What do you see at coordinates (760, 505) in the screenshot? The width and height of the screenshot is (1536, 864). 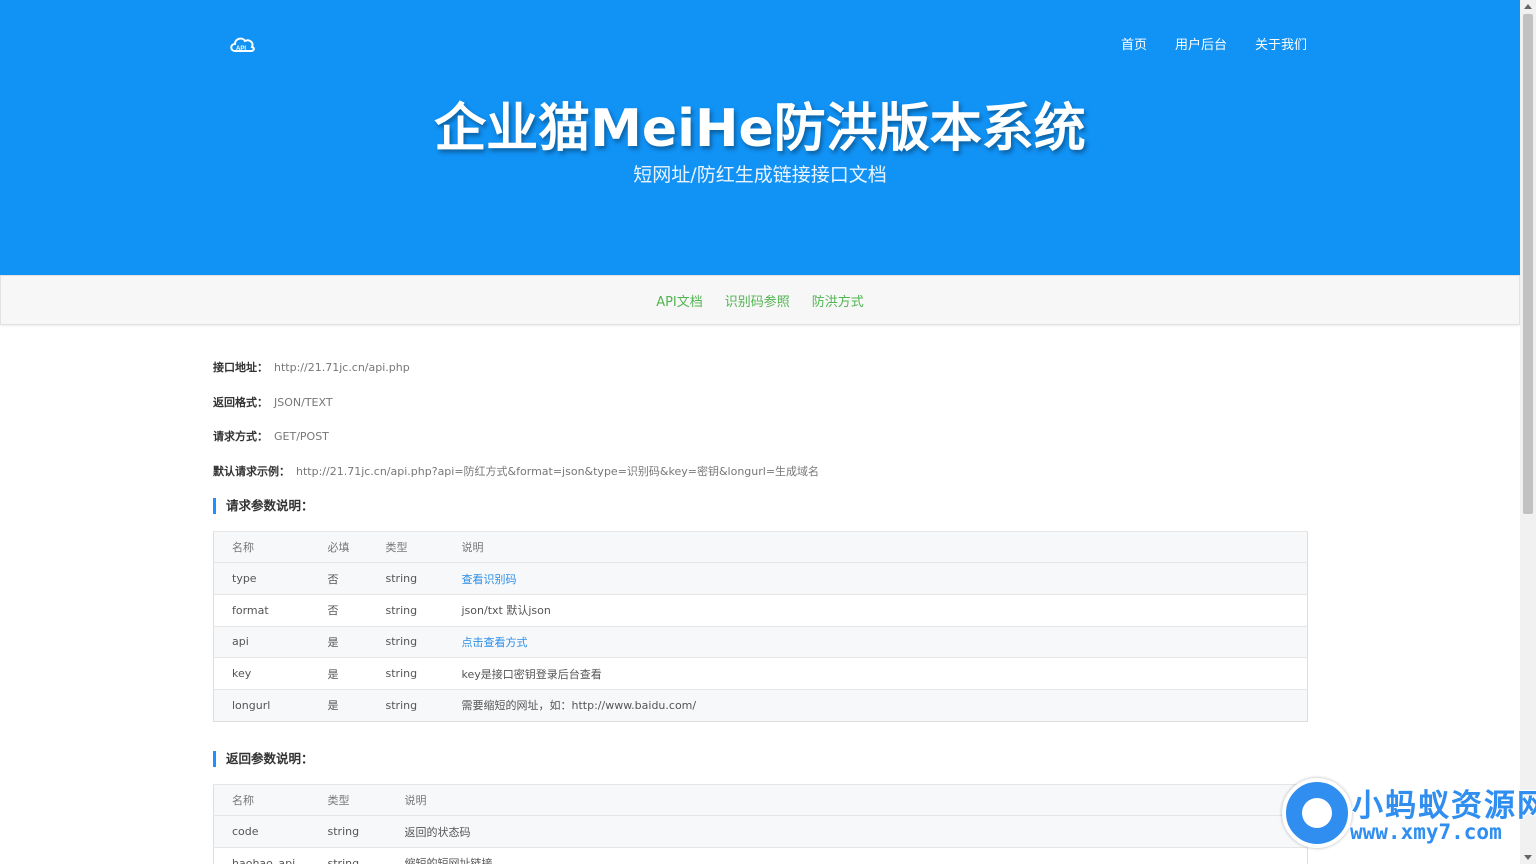 I see `request-params-title: 请求参数说明：` at bounding box center [760, 505].